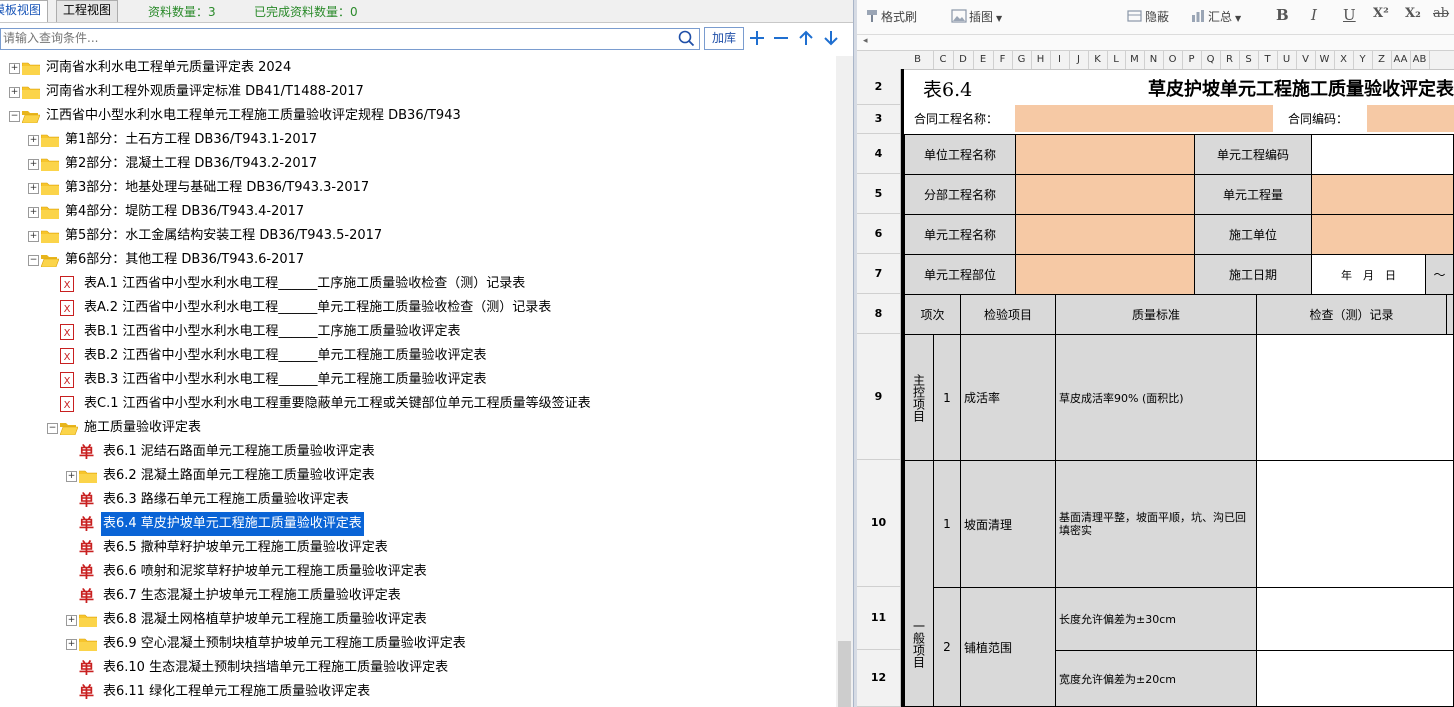  I want to click on column-header-cell: J, so click(1079, 60).